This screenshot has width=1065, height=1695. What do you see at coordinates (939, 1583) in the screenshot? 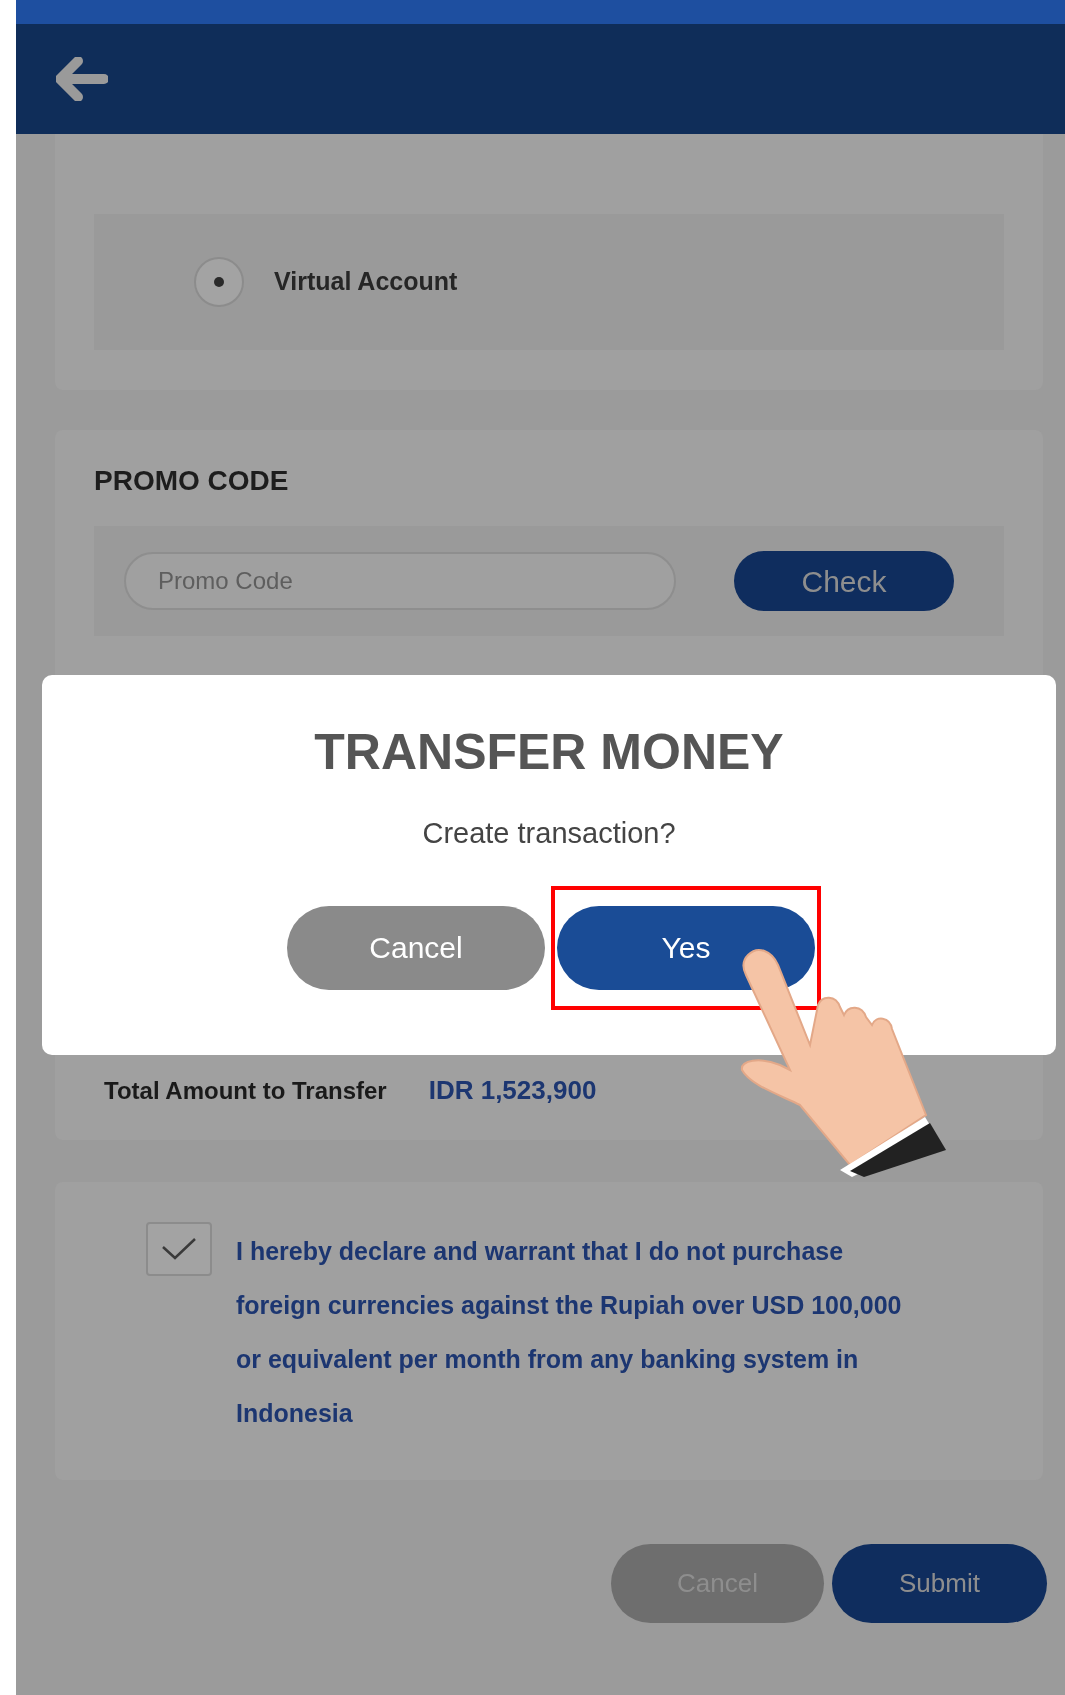
I see `submit-button: Submit` at bounding box center [939, 1583].